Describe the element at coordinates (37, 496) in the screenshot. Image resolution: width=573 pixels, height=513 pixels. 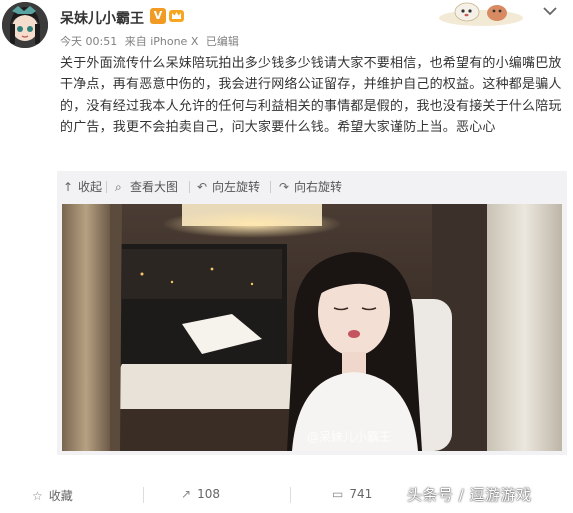
I see `star-icon: ☆` at that location.